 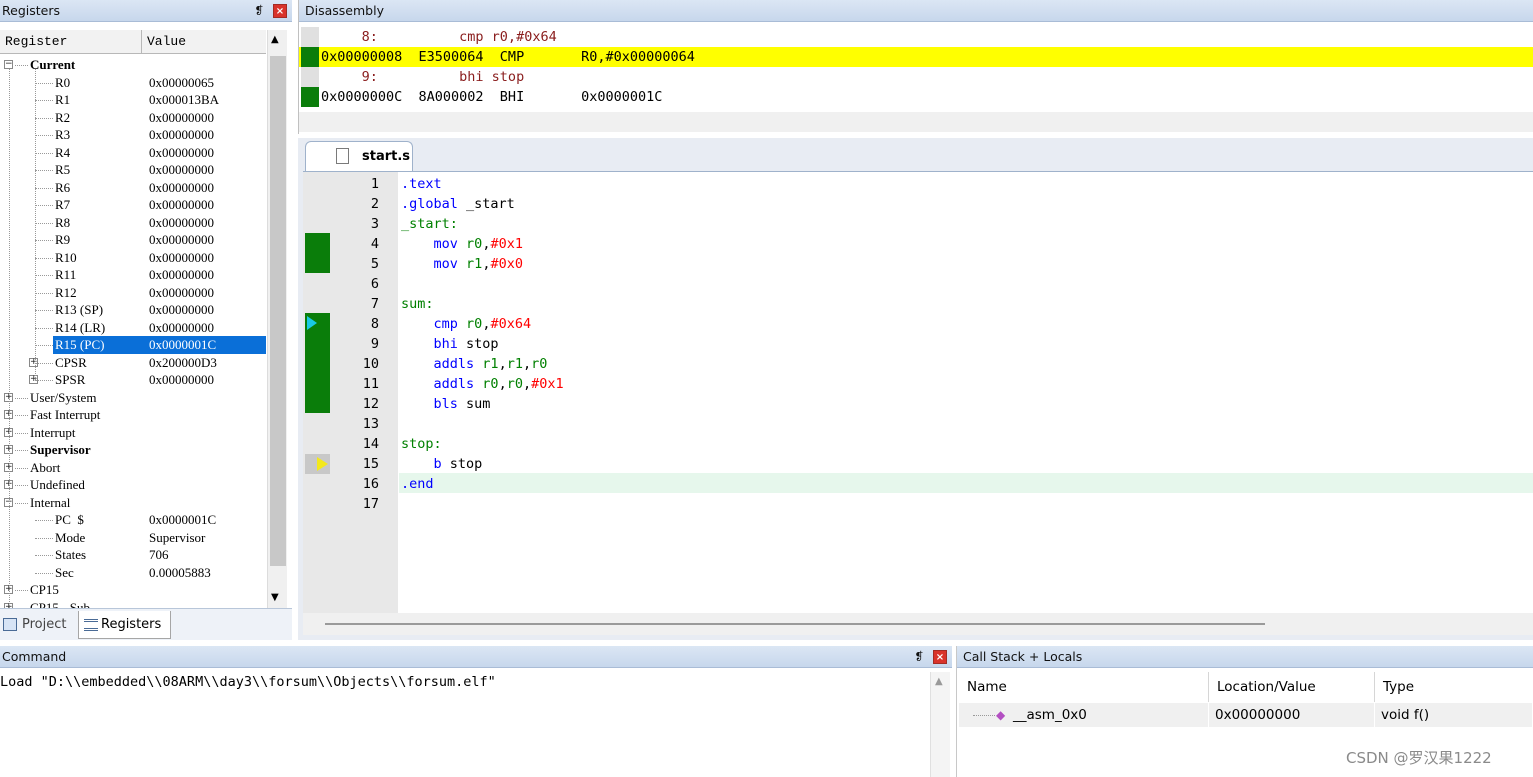 What do you see at coordinates (71, 42) in the screenshot?
I see `column-header-register: Register` at bounding box center [71, 42].